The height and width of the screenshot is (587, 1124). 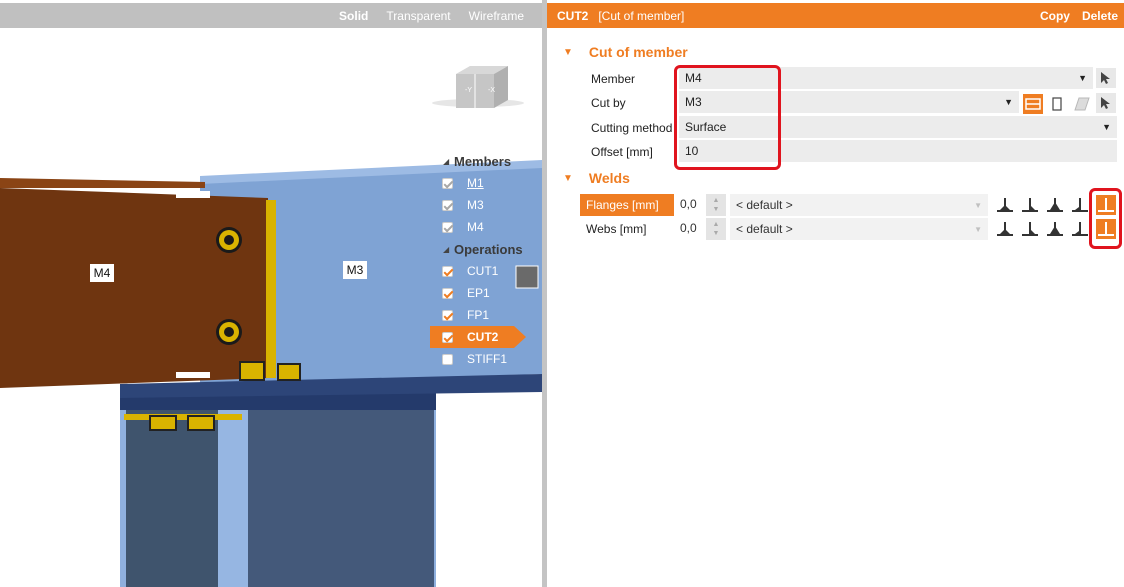 What do you see at coordinates (1079, 16) in the screenshot?
I see `header-actions: Copy Delete` at bounding box center [1079, 16].